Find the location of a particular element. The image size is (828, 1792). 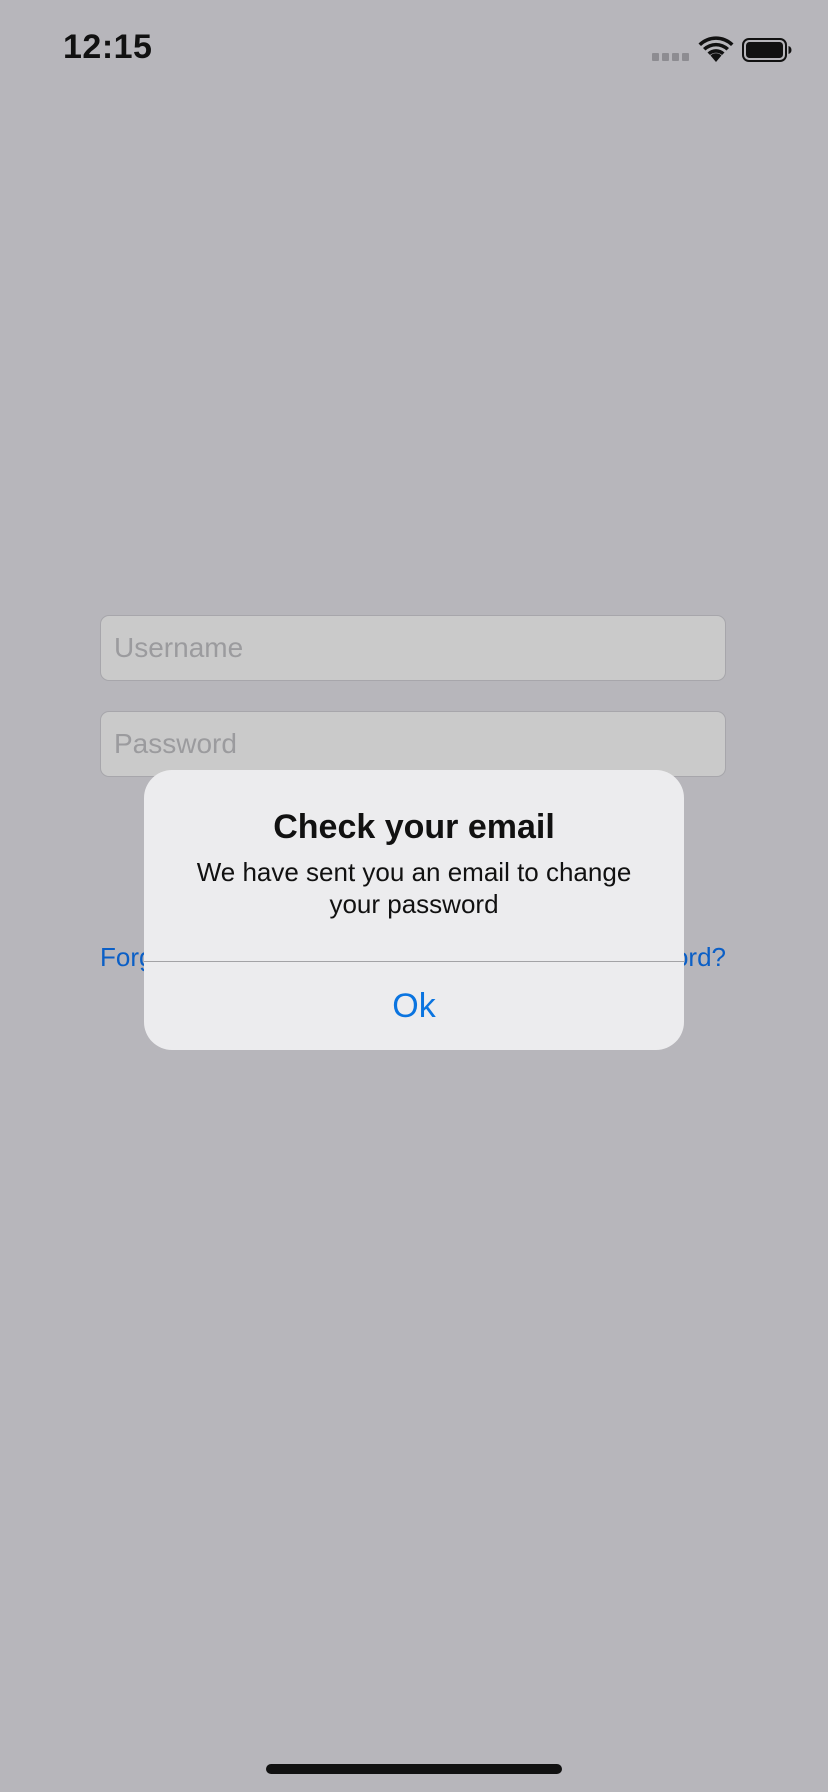

battery-icon is located at coordinates (767, 50).